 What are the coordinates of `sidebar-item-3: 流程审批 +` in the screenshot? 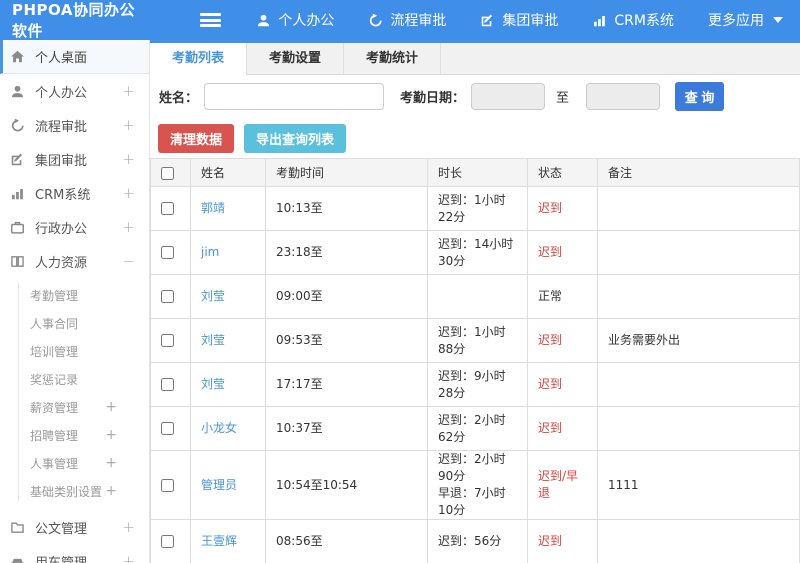 It's located at (74, 125).